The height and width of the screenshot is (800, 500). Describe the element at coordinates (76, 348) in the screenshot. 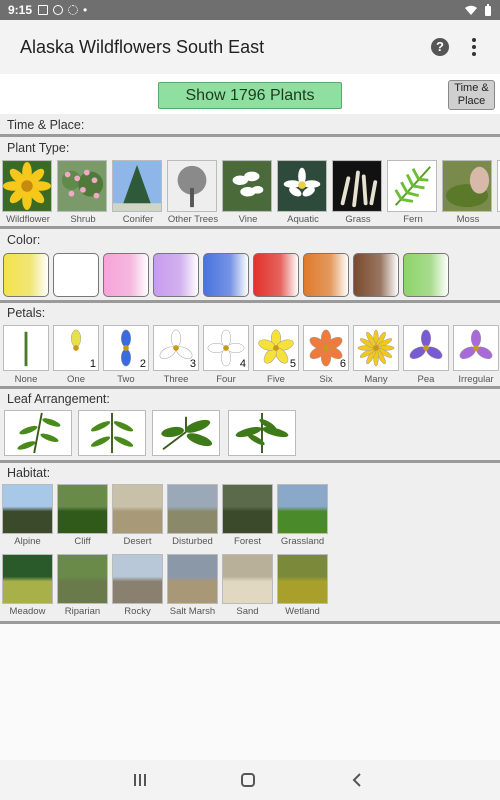

I see `petal-option-one: 1` at that location.